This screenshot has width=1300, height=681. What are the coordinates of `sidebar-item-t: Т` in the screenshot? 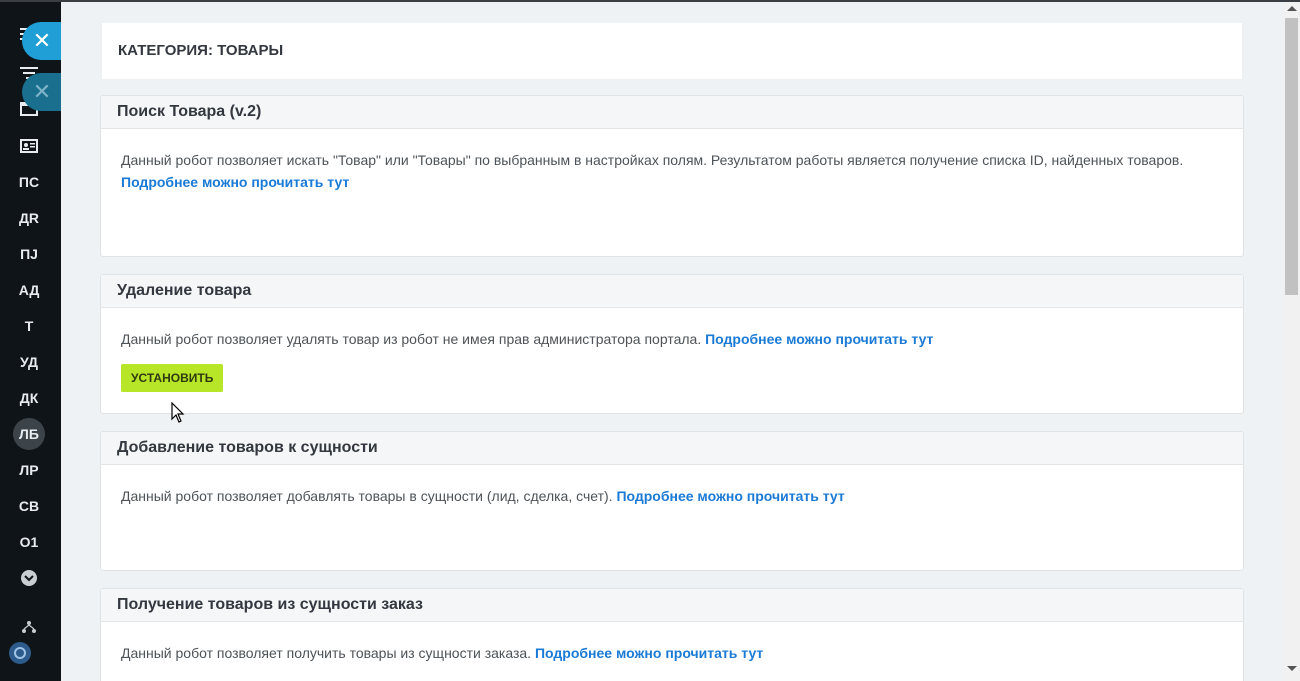 It's located at (29, 326).